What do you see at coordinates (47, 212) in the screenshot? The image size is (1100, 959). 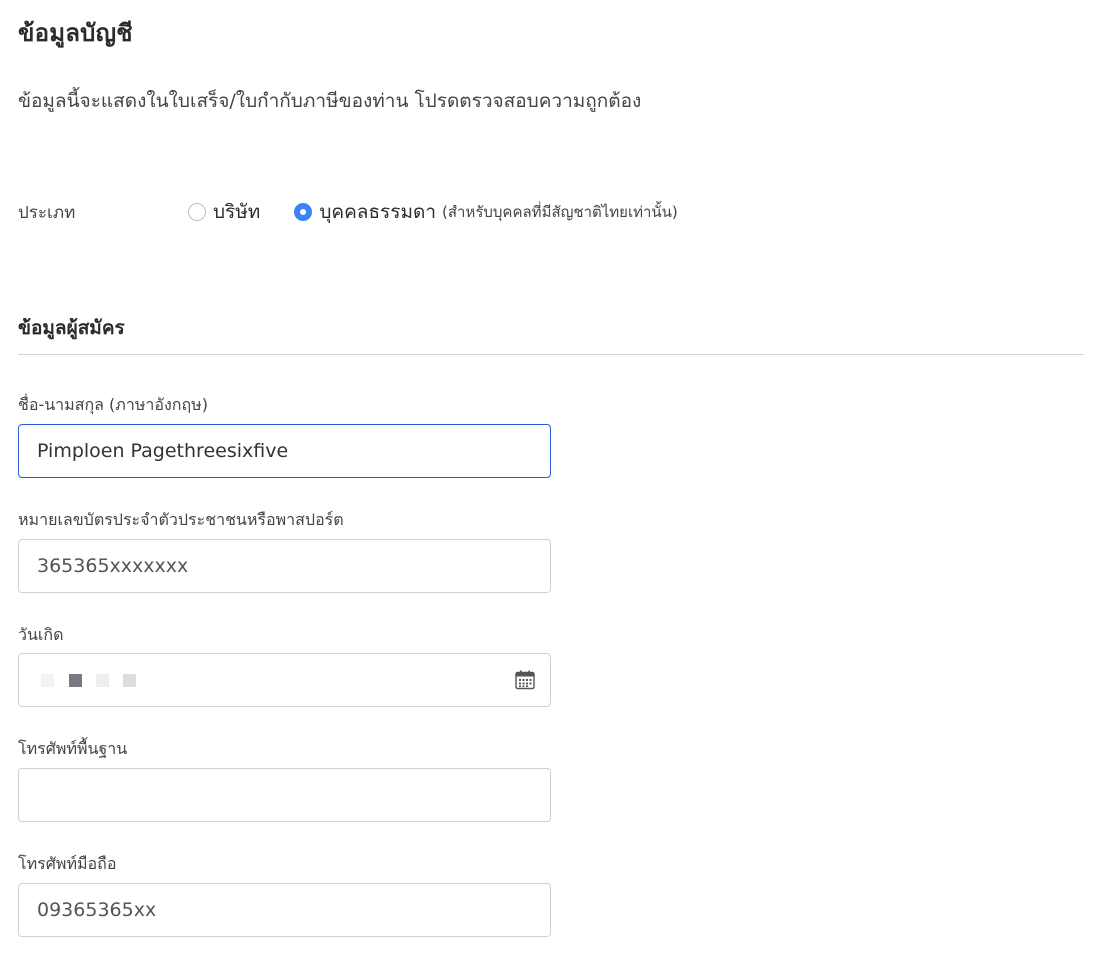 I see `type-label: ประเภท` at bounding box center [47, 212].